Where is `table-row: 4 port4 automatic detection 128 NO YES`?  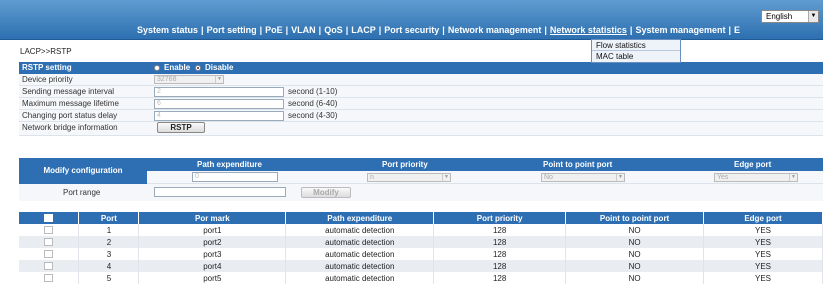 table-row: 4 port4 automatic detection 128 NO YES is located at coordinates (421, 266).